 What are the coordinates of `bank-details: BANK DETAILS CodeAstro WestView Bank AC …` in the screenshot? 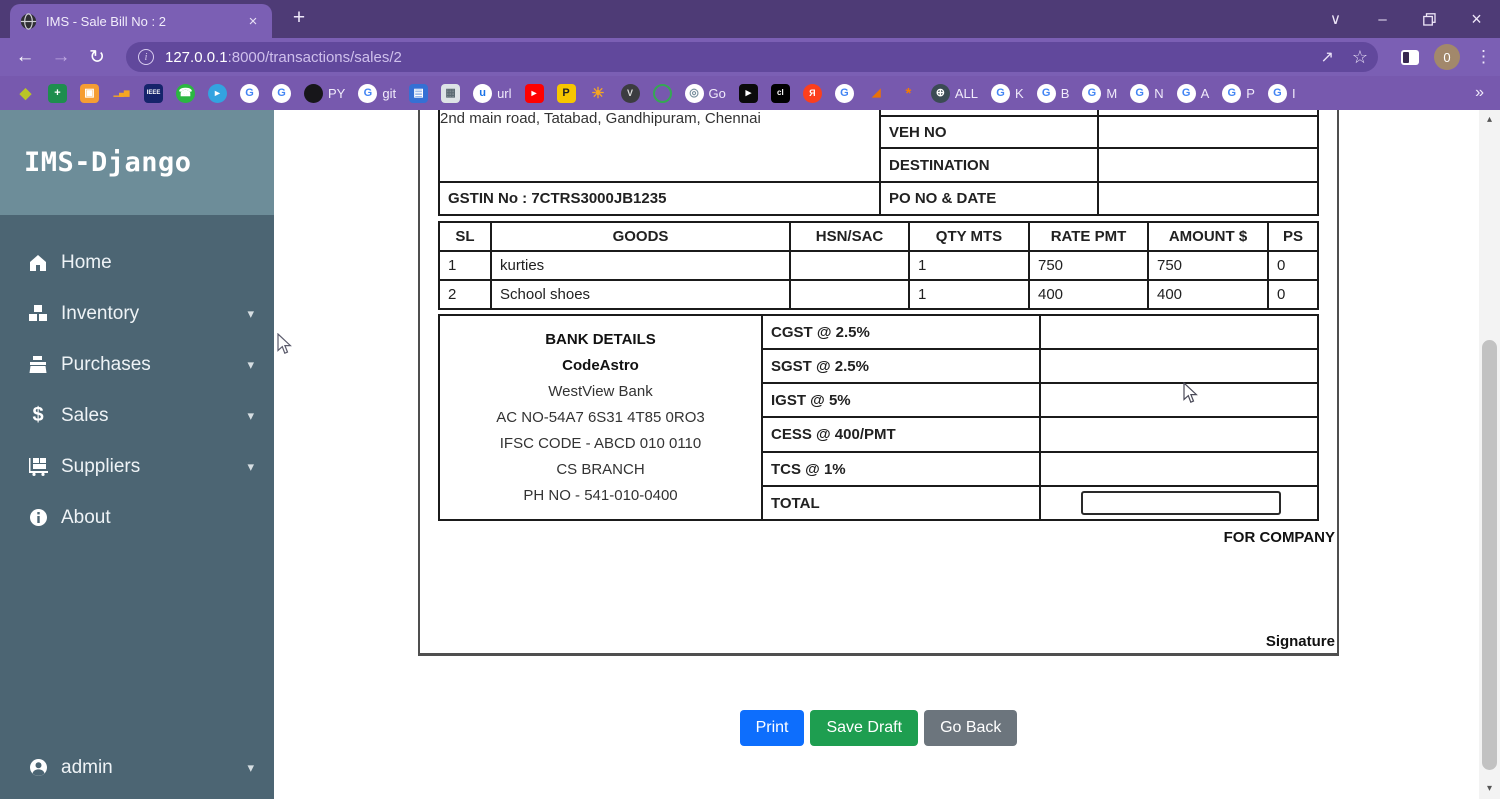 It's located at (600, 417).